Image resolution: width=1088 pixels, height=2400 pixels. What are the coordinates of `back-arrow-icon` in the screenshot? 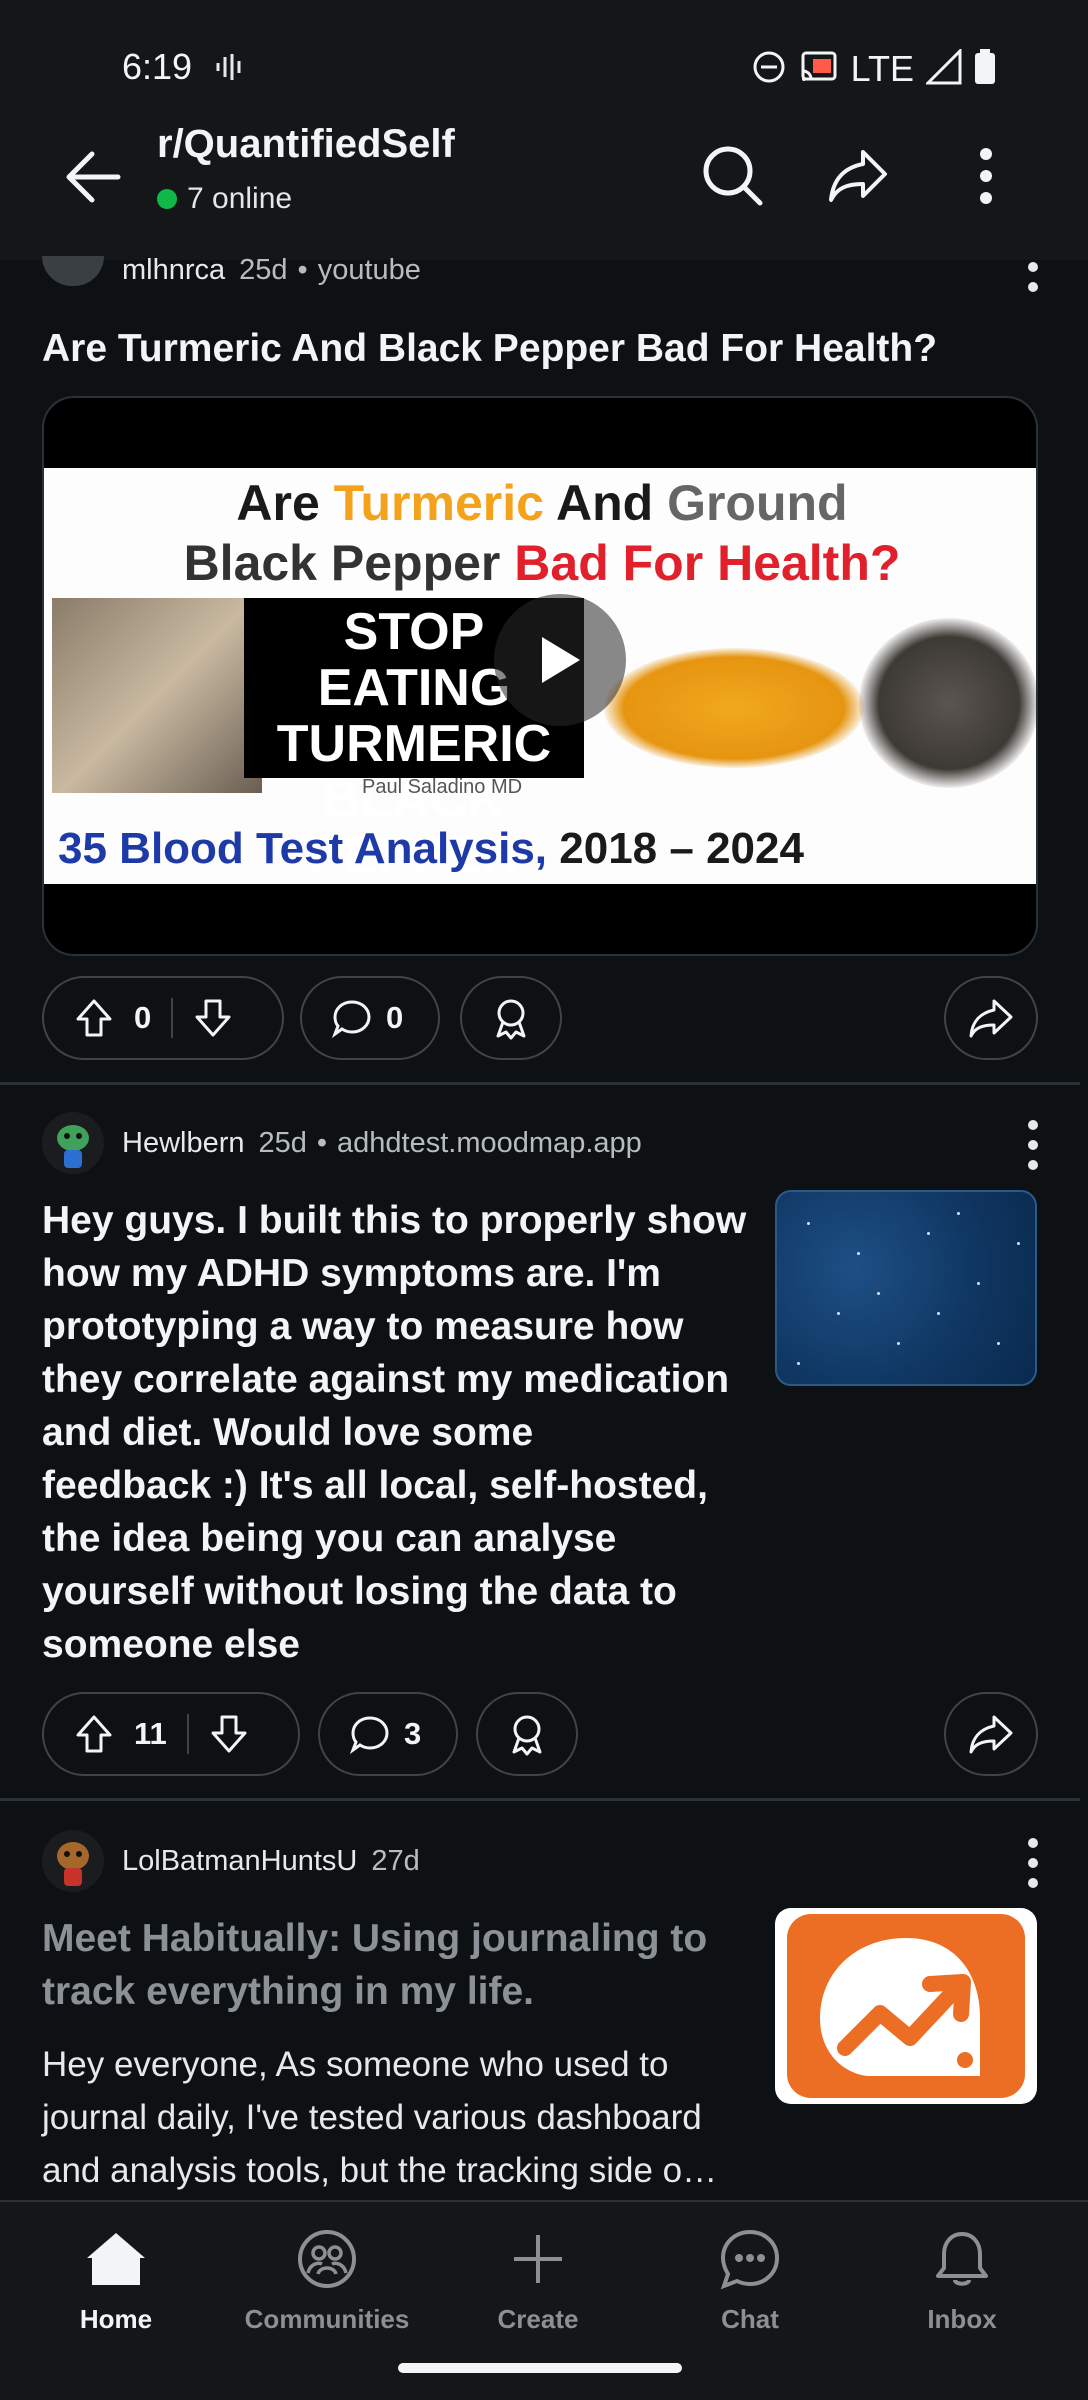 It's located at (93, 177).